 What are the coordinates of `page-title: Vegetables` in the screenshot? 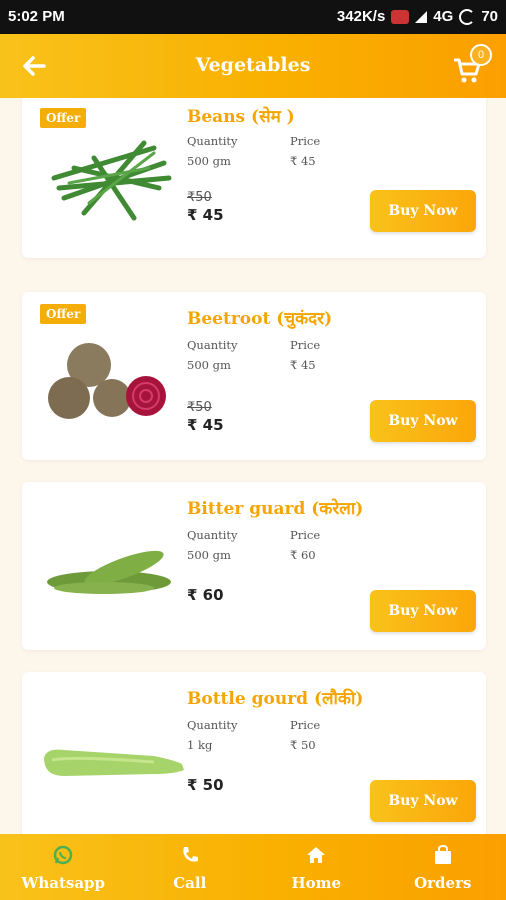 It's located at (253, 65).